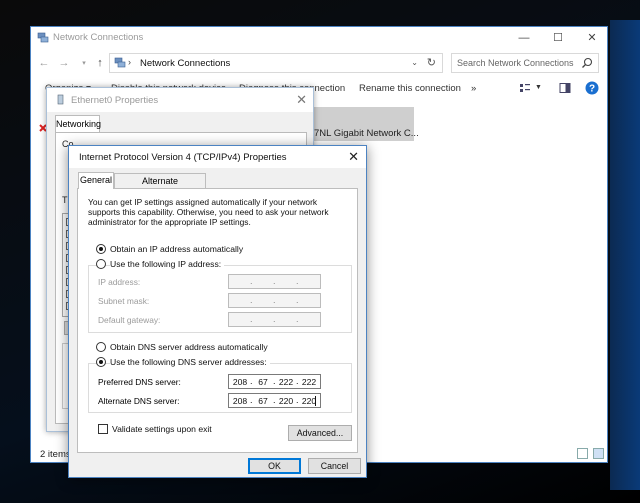 The image size is (640, 503). What do you see at coordinates (101, 347) in the screenshot?
I see `obtain-dns-automatically-radio` at bounding box center [101, 347].